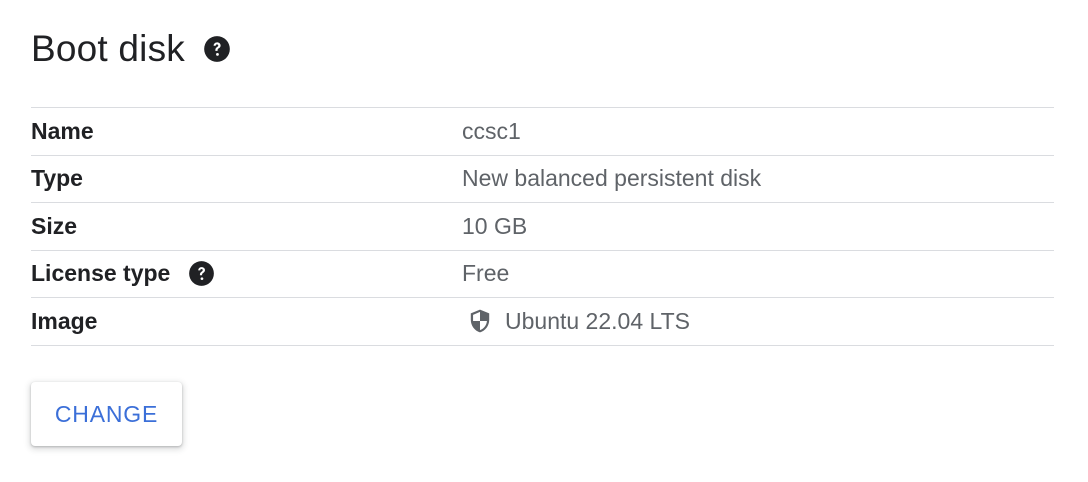 This screenshot has width=1088, height=482. Describe the element at coordinates (542, 274) in the screenshot. I see `table-row-license-type: License type Free` at that location.